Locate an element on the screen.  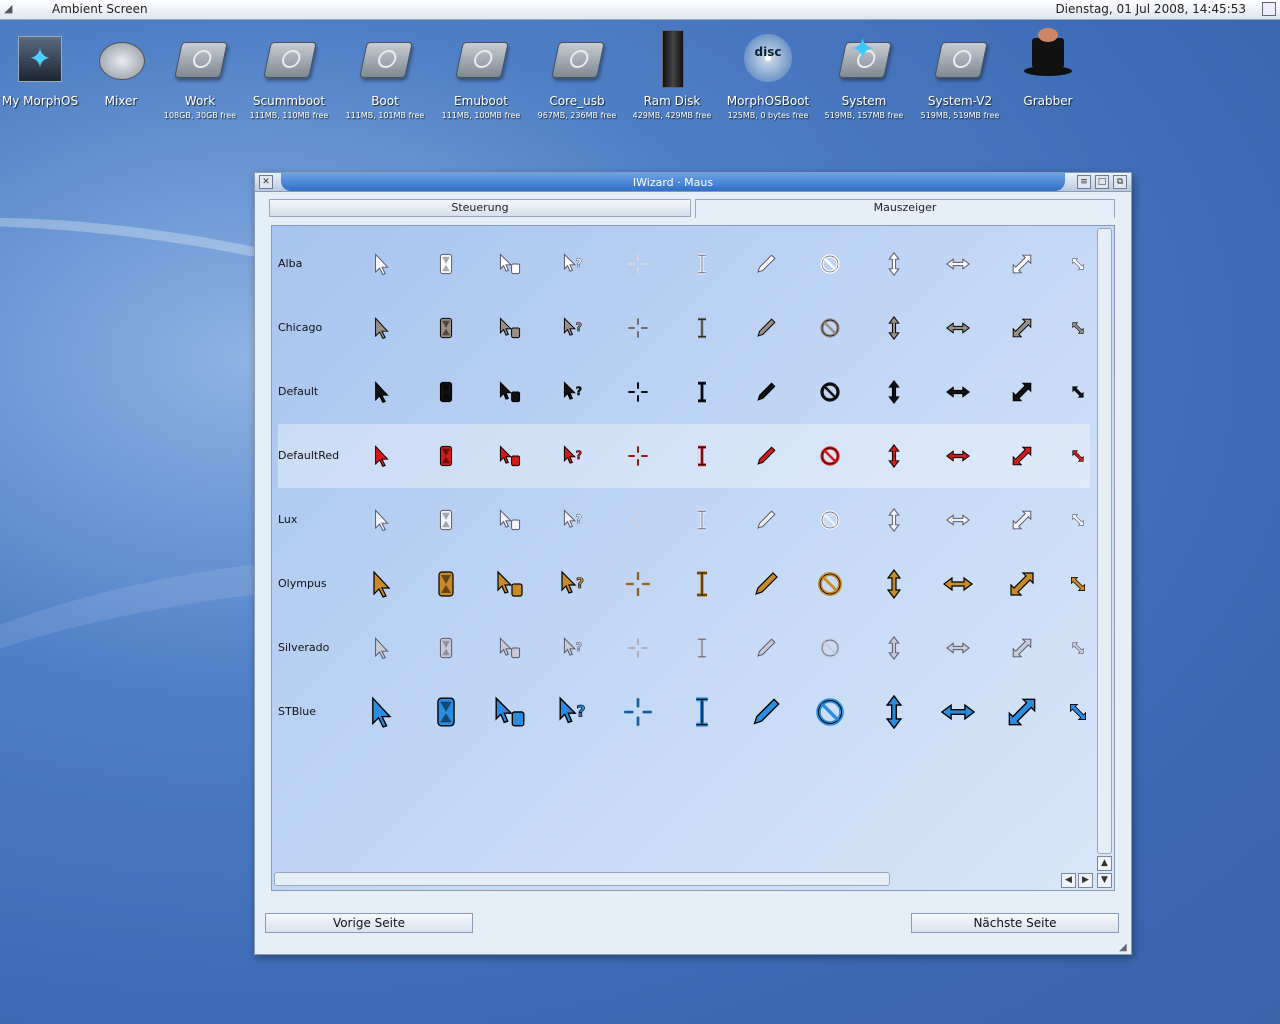
theme-row: Lux? is located at coordinates (684, 520).